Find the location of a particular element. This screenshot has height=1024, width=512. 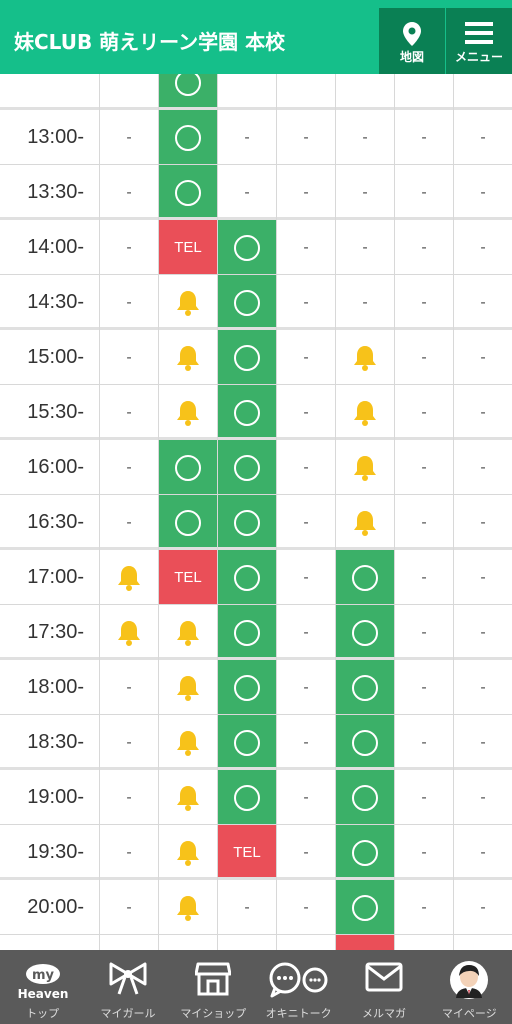

shop-icon is located at coordinates (213, 979).